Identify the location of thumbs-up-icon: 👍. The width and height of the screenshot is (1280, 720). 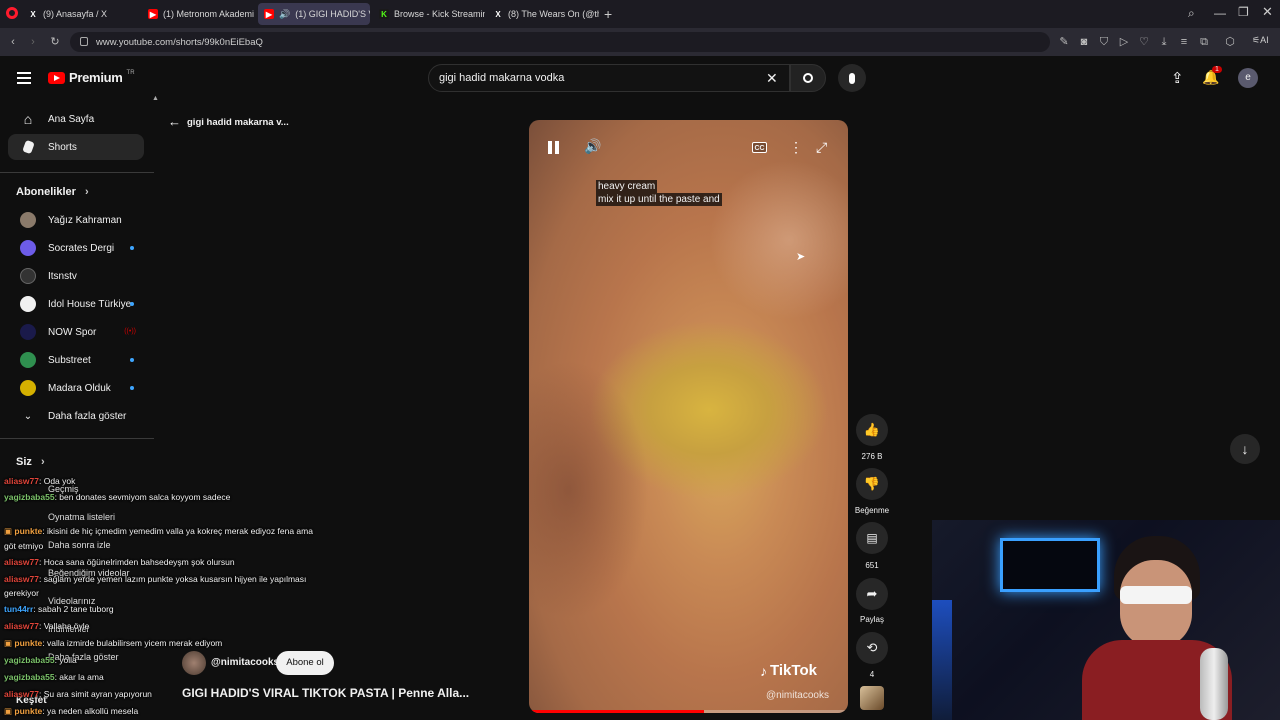
(872, 429).